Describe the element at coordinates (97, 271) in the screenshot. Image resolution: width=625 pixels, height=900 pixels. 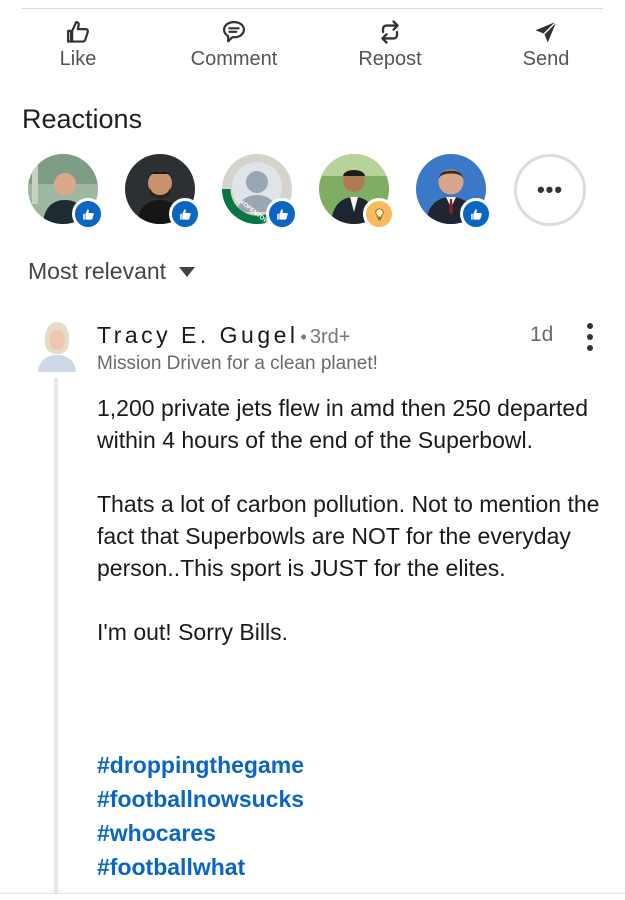
I see `sort-label: Most relevant` at that location.